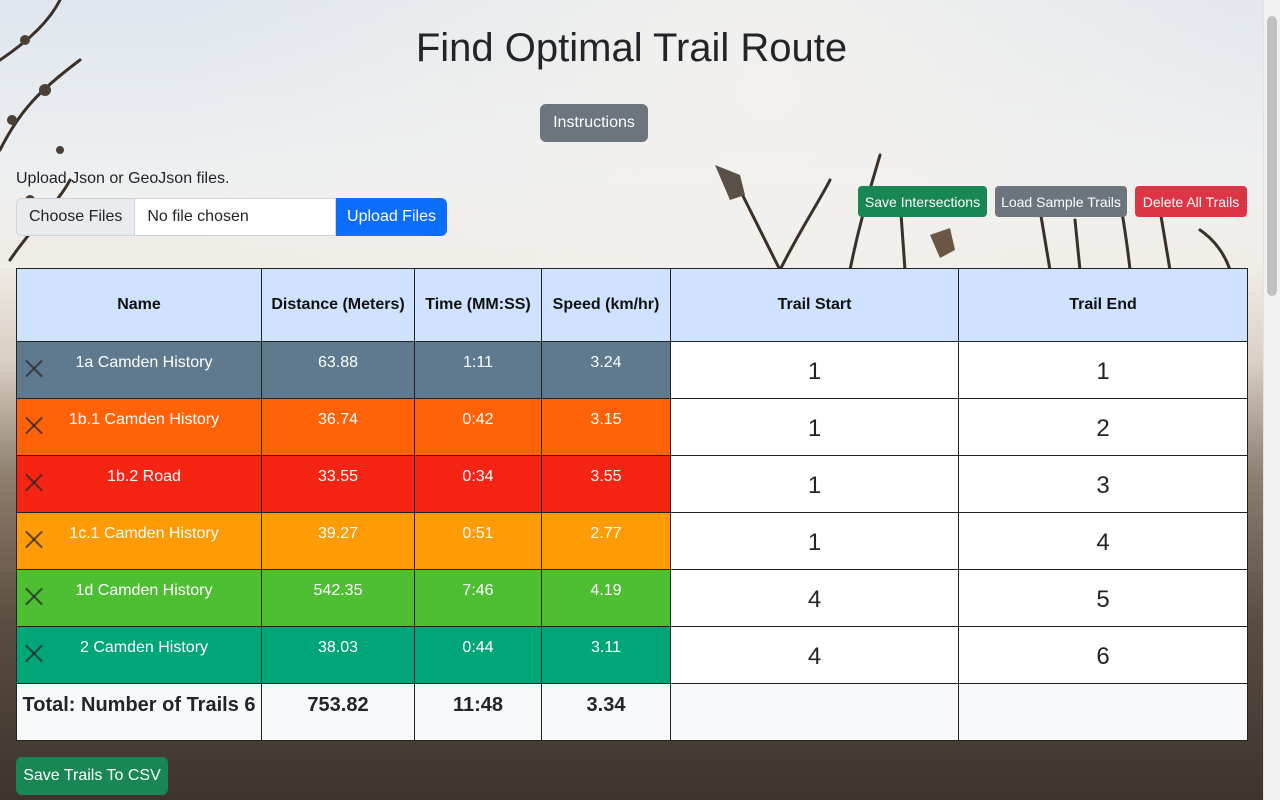  Describe the element at coordinates (139, 305) in the screenshot. I see `header-name: Name` at that location.